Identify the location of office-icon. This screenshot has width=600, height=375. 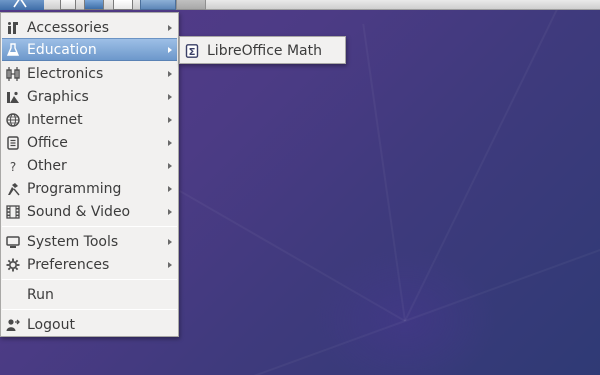
(13, 142).